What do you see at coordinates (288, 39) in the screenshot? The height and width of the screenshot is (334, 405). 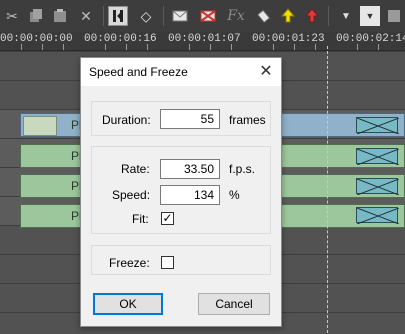 I see `timecode-label: 00:00:01:23` at bounding box center [288, 39].